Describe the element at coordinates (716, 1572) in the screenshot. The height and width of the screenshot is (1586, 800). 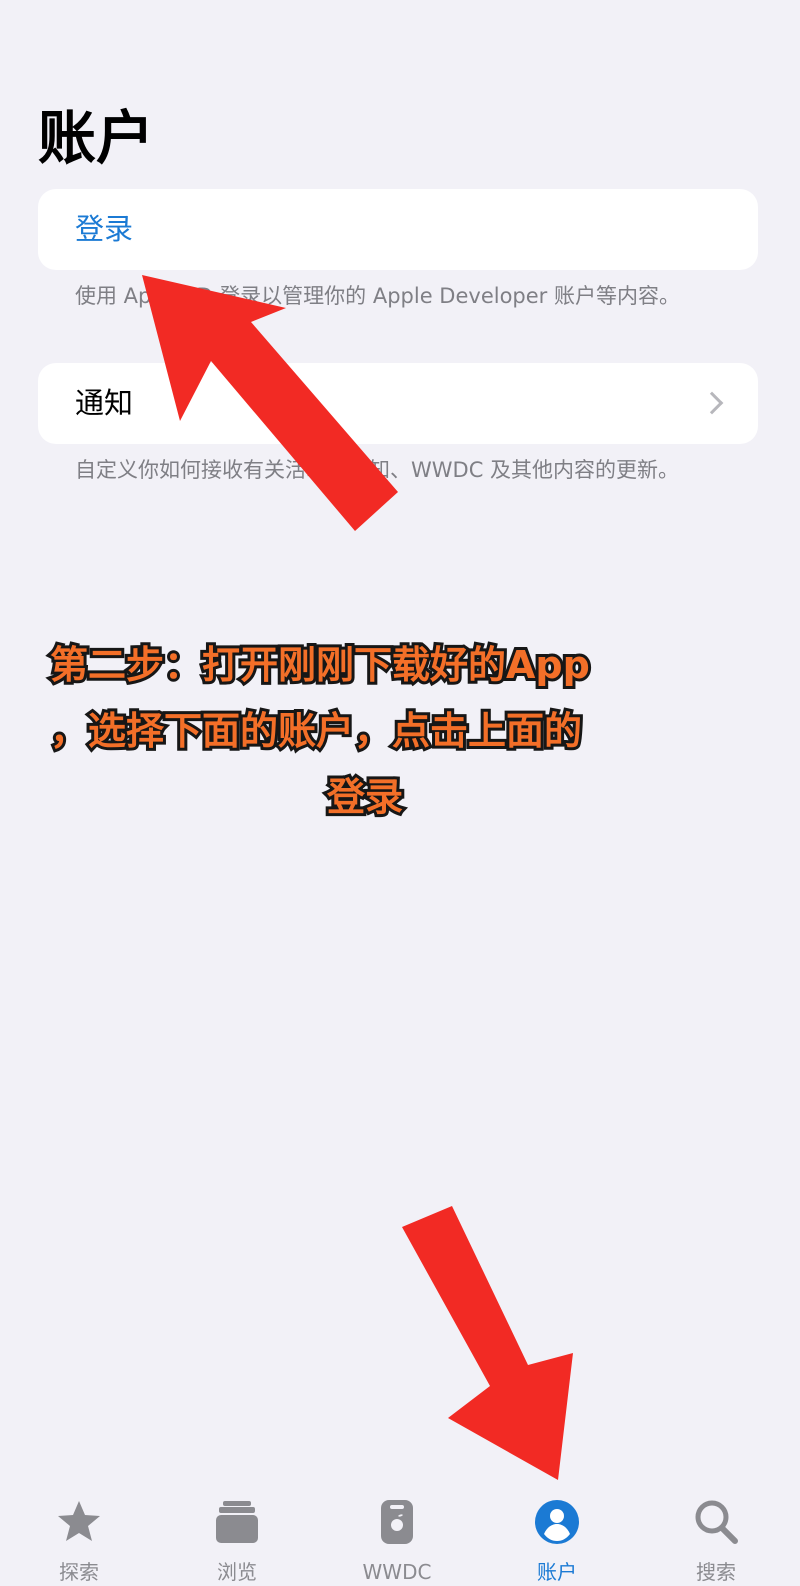
I see `tab-search-label: 搜索` at that location.